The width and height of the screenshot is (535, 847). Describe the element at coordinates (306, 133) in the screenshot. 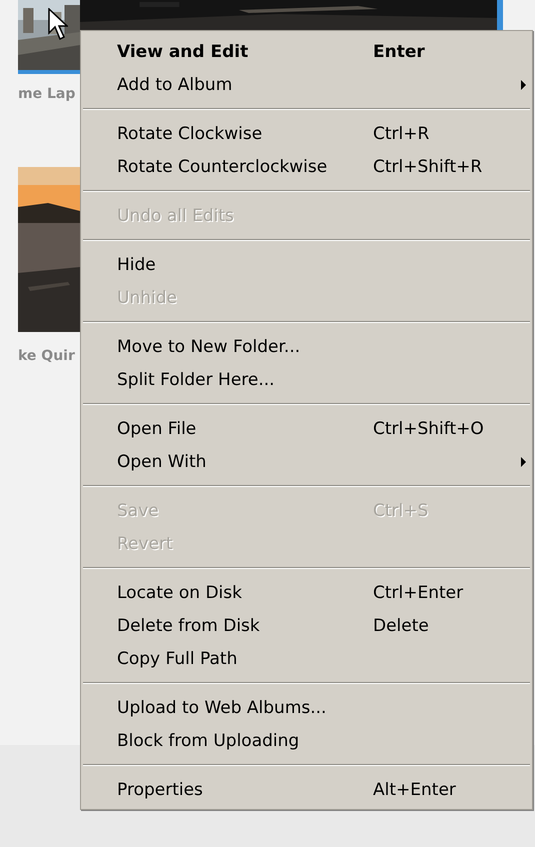

I see `menu-item: Rotate Clockwise Ctrl+R` at that location.